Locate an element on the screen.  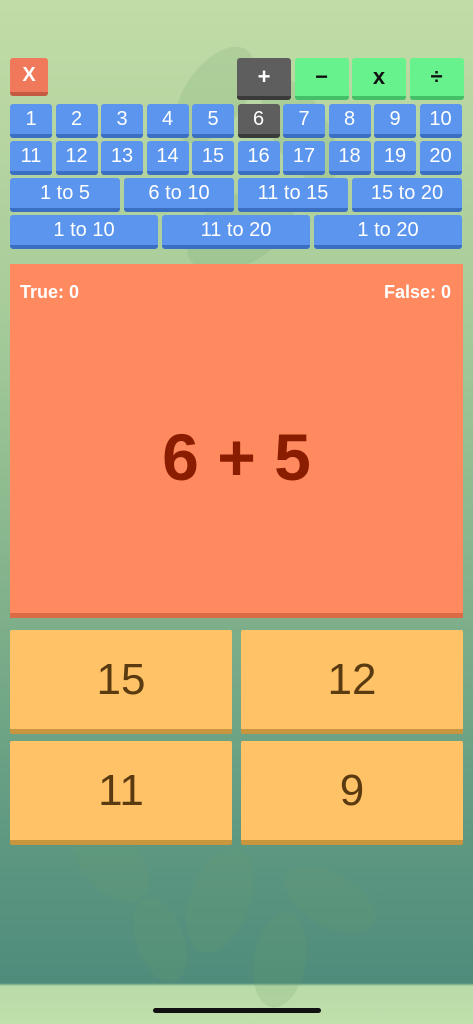
number-7-button: 7 is located at coordinates (304, 121).